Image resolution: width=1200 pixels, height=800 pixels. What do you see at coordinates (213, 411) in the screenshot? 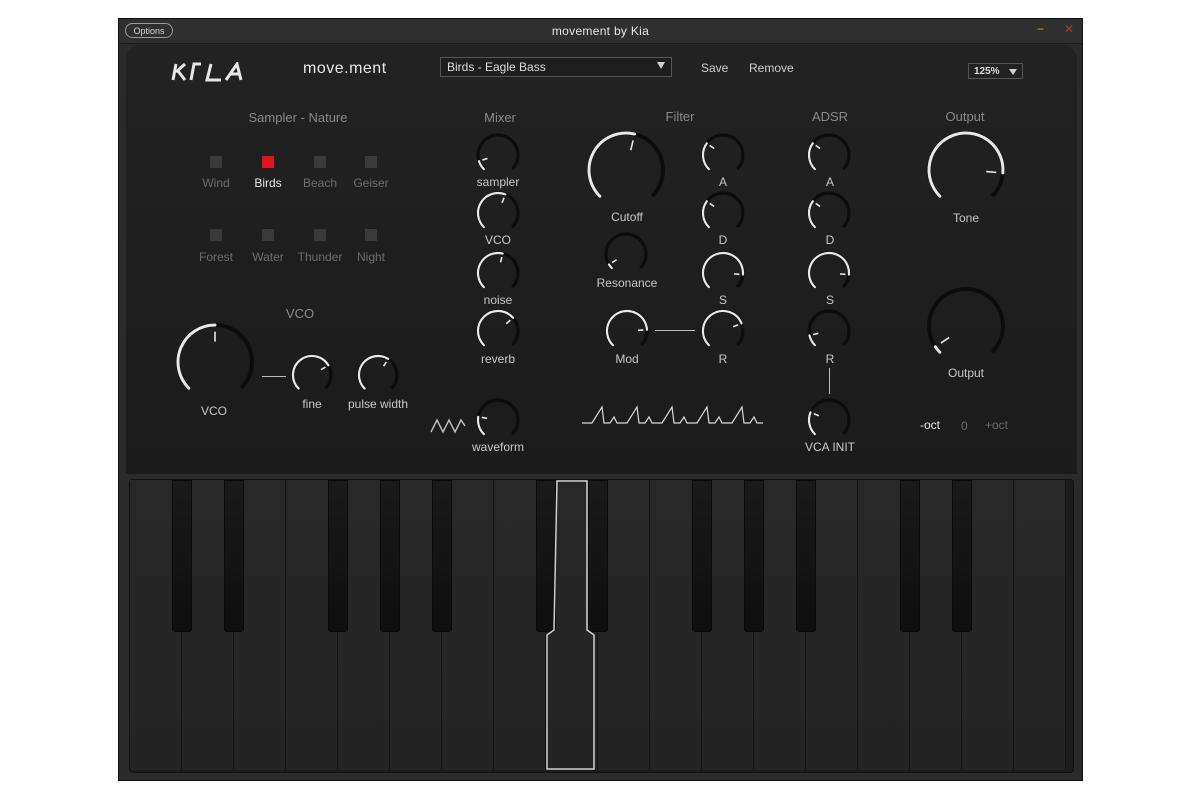
I see `vco-knob-label: VCO` at bounding box center [213, 411].